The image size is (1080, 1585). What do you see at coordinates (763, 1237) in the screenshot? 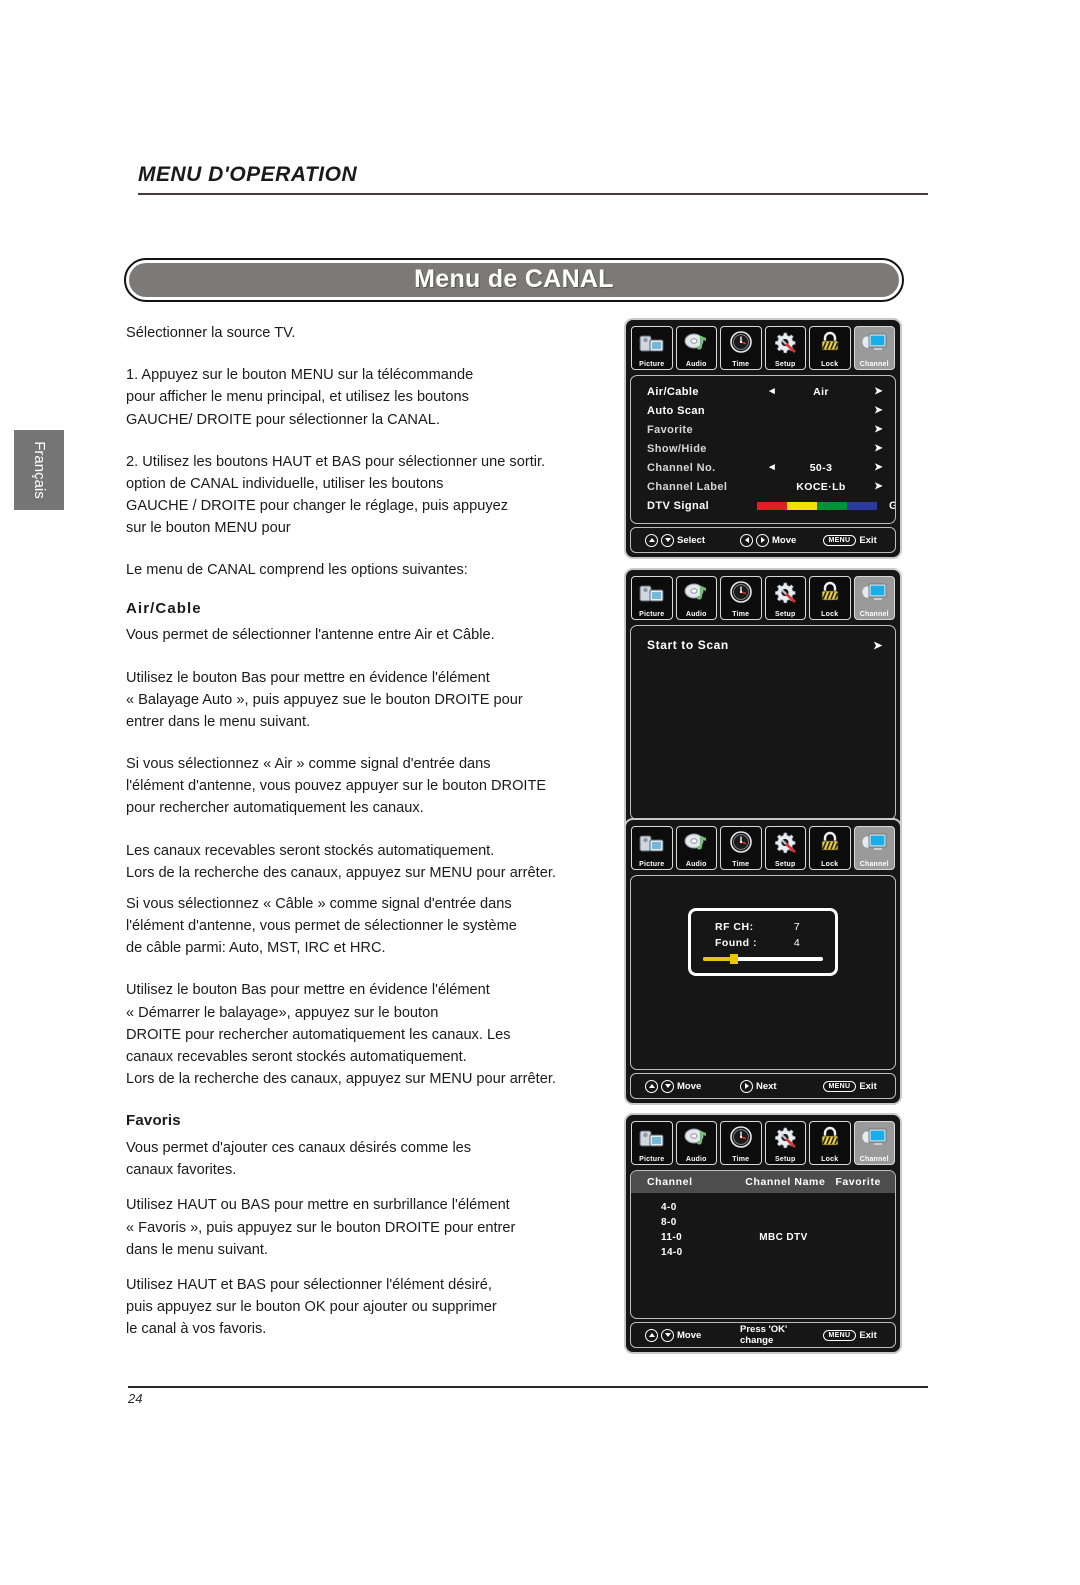
I see `table-row: 11-0 MBC DTV` at bounding box center [763, 1237].